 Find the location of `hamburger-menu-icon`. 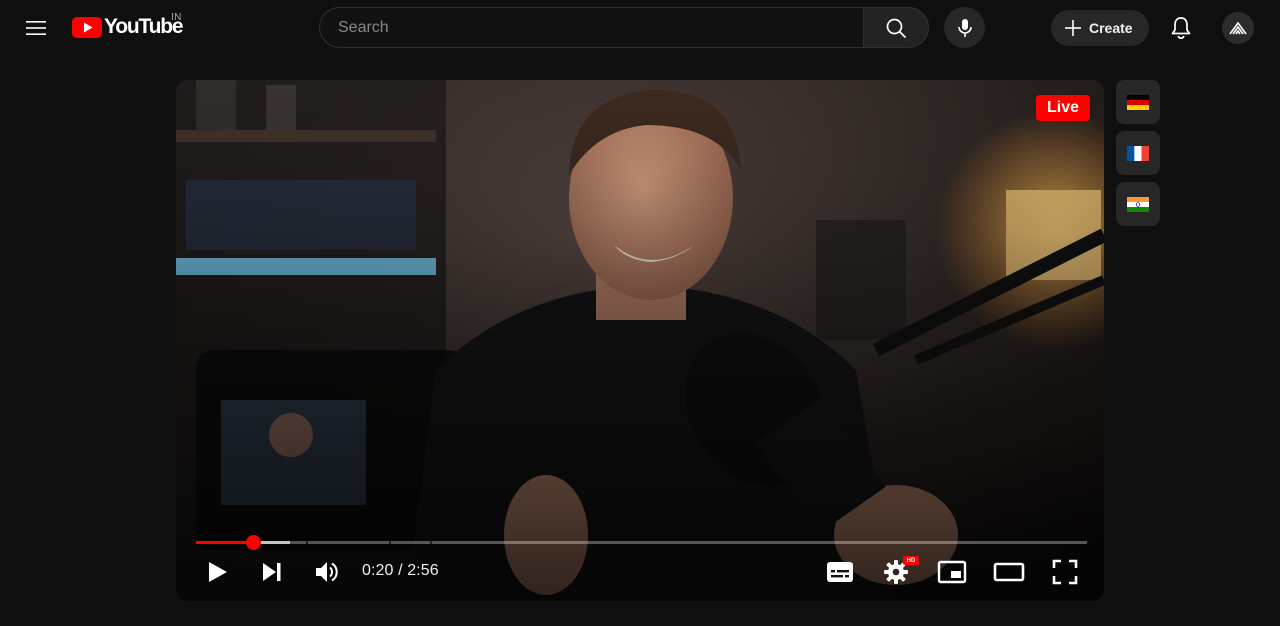

hamburger-menu-icon is located at coordinates (36, 28).